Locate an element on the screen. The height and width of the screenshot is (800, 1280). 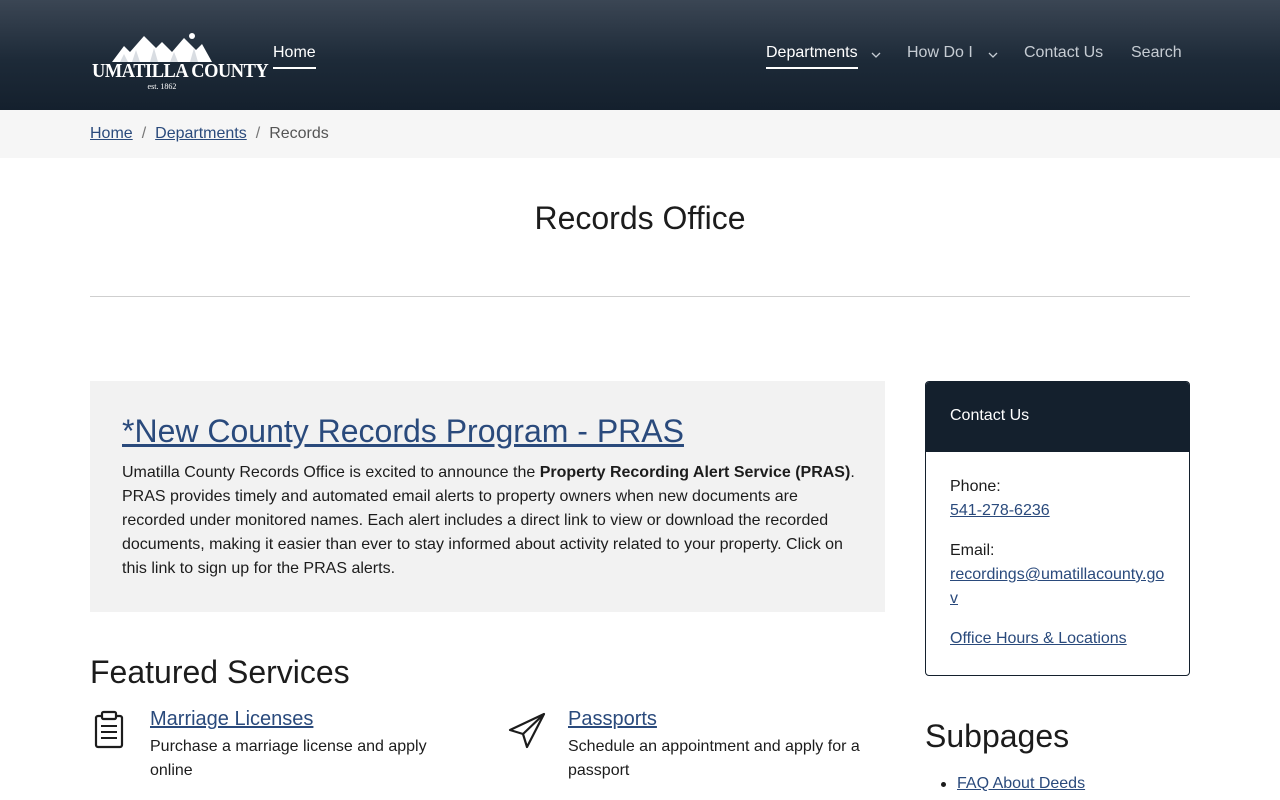
page-title: Records Office is located at coordinates (640, 218).